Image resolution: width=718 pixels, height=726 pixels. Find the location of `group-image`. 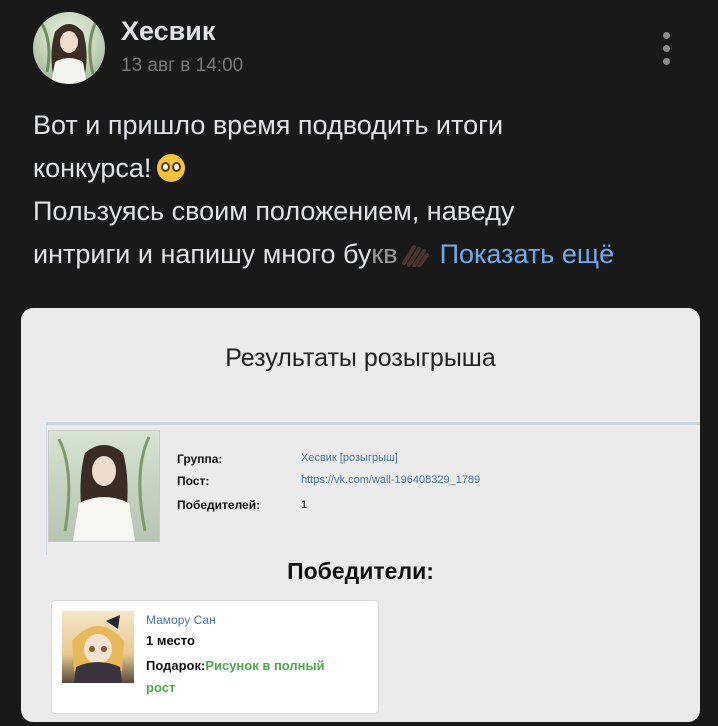

group-image is located at coordinates (104, 486).